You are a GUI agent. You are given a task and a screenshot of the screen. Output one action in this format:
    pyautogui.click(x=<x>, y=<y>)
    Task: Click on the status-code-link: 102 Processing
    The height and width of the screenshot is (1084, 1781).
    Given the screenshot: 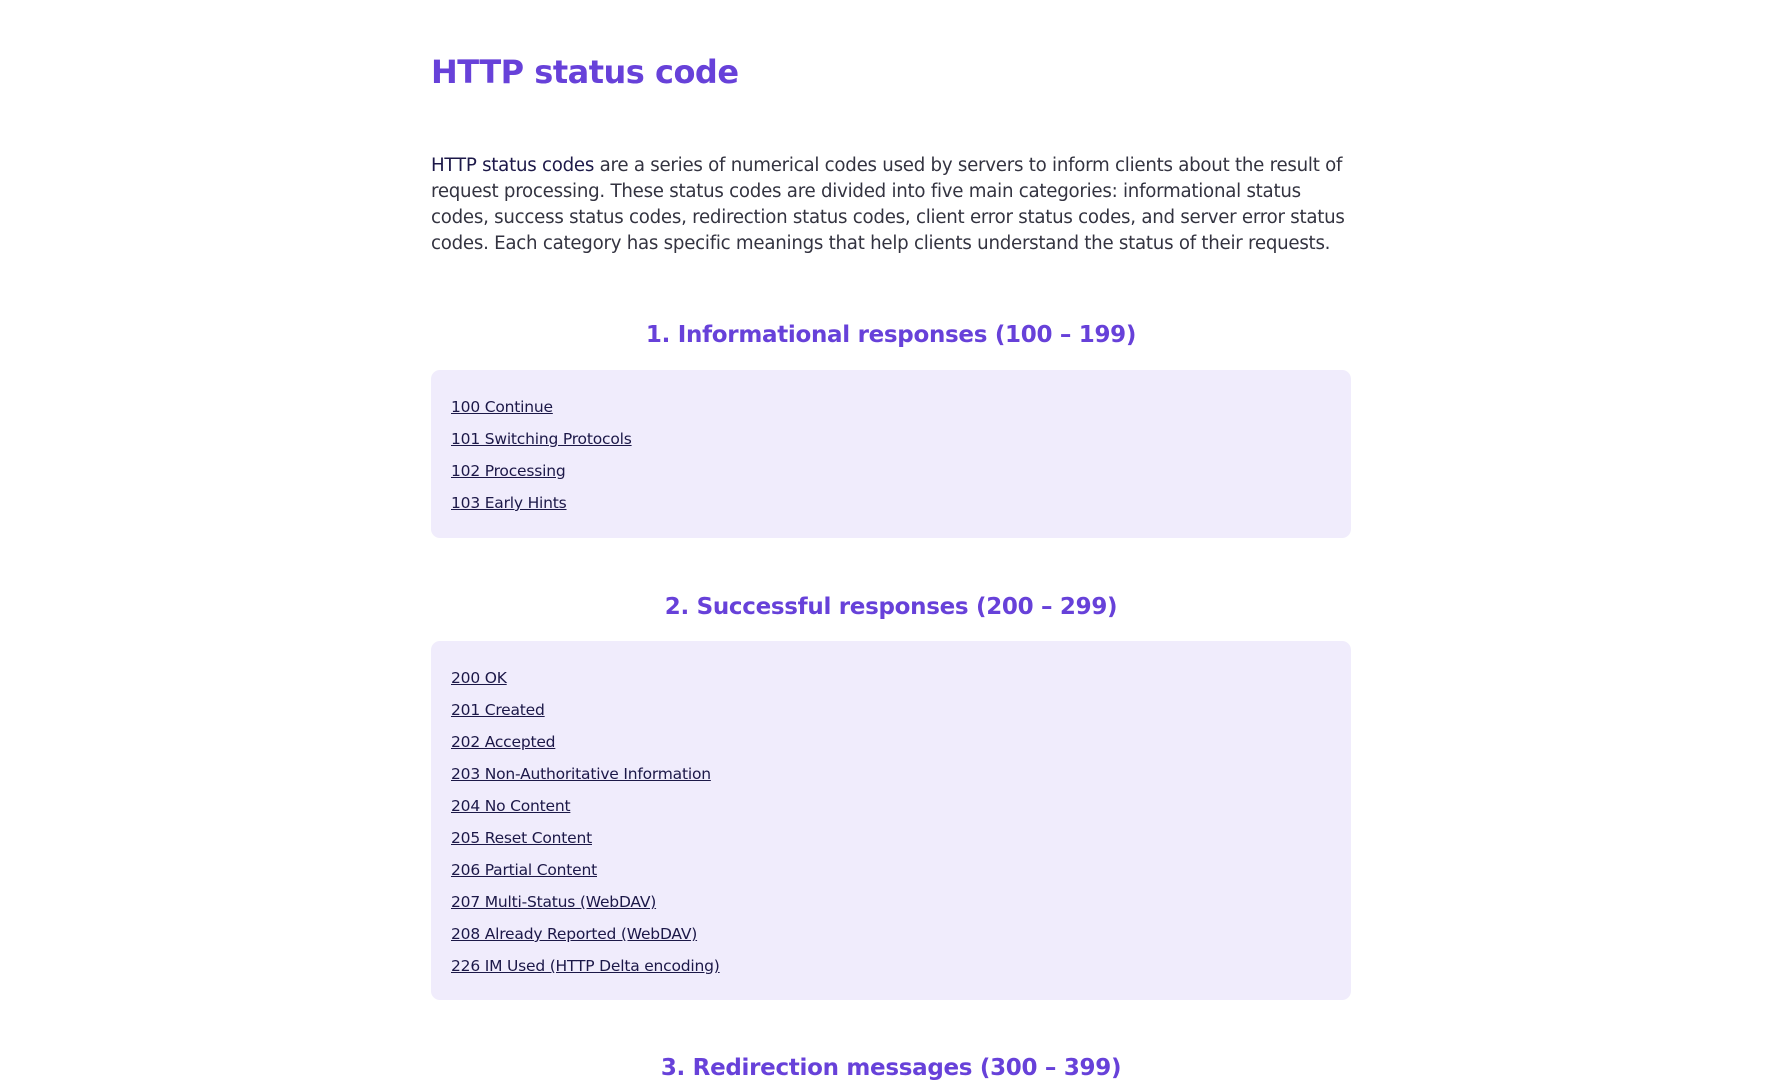 What is the action you would take?
    pyautogui.click(x=891, y=473)
    